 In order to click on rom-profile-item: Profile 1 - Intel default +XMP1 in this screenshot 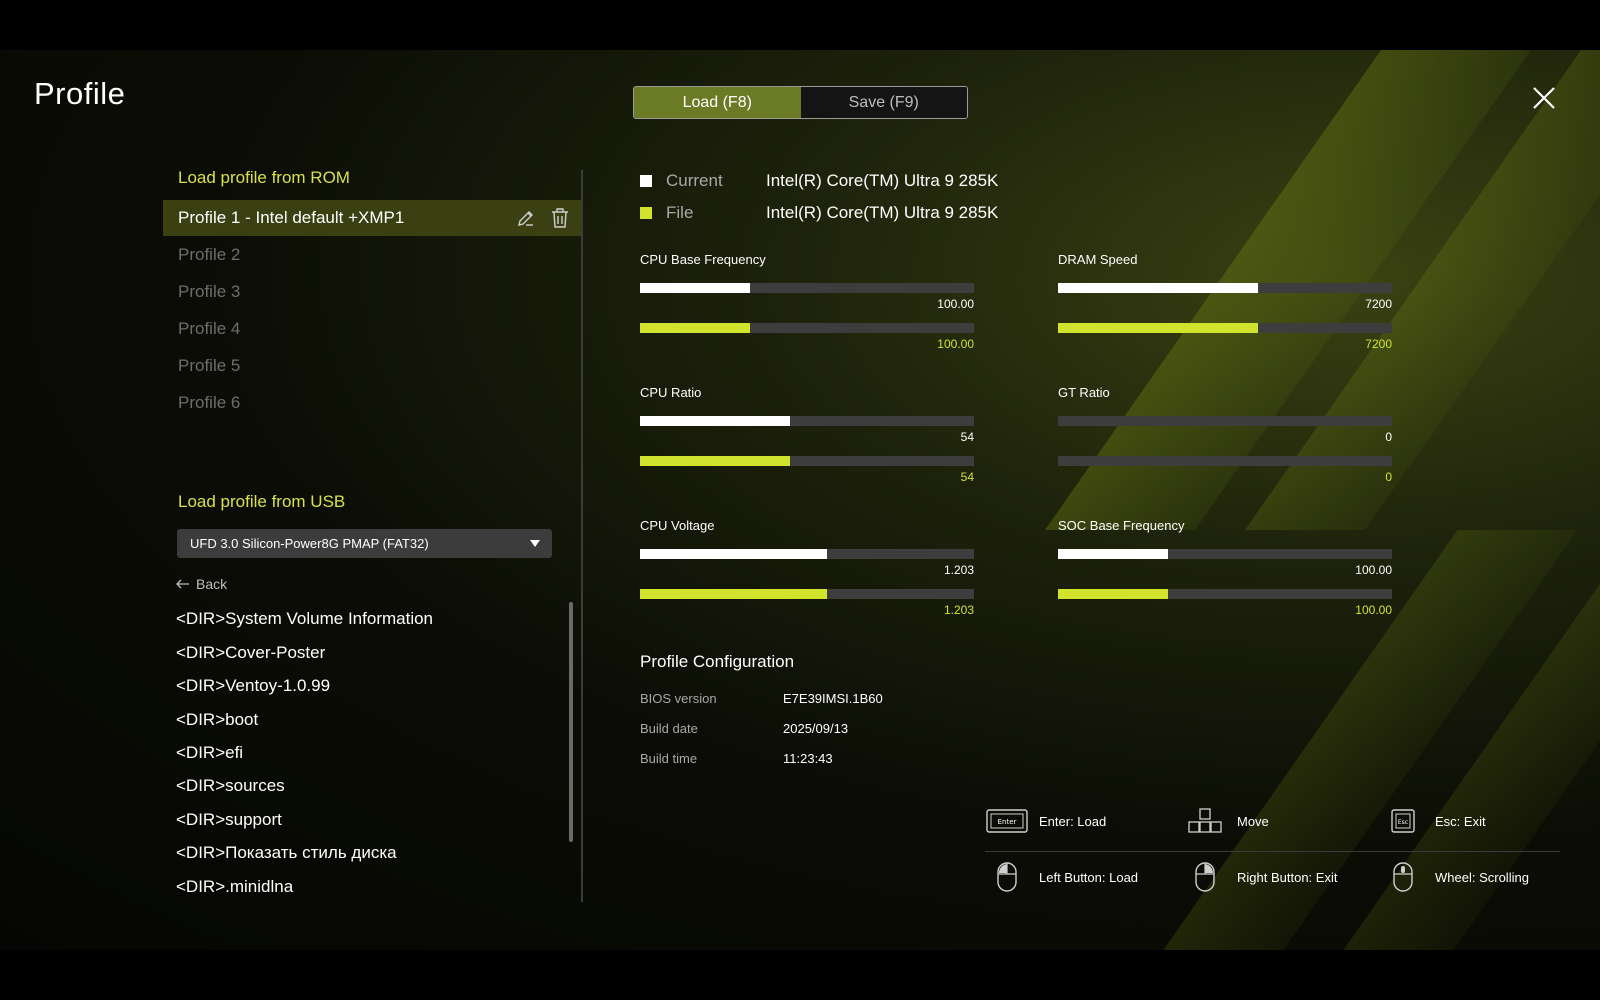, I will do `click(372, 218)`.